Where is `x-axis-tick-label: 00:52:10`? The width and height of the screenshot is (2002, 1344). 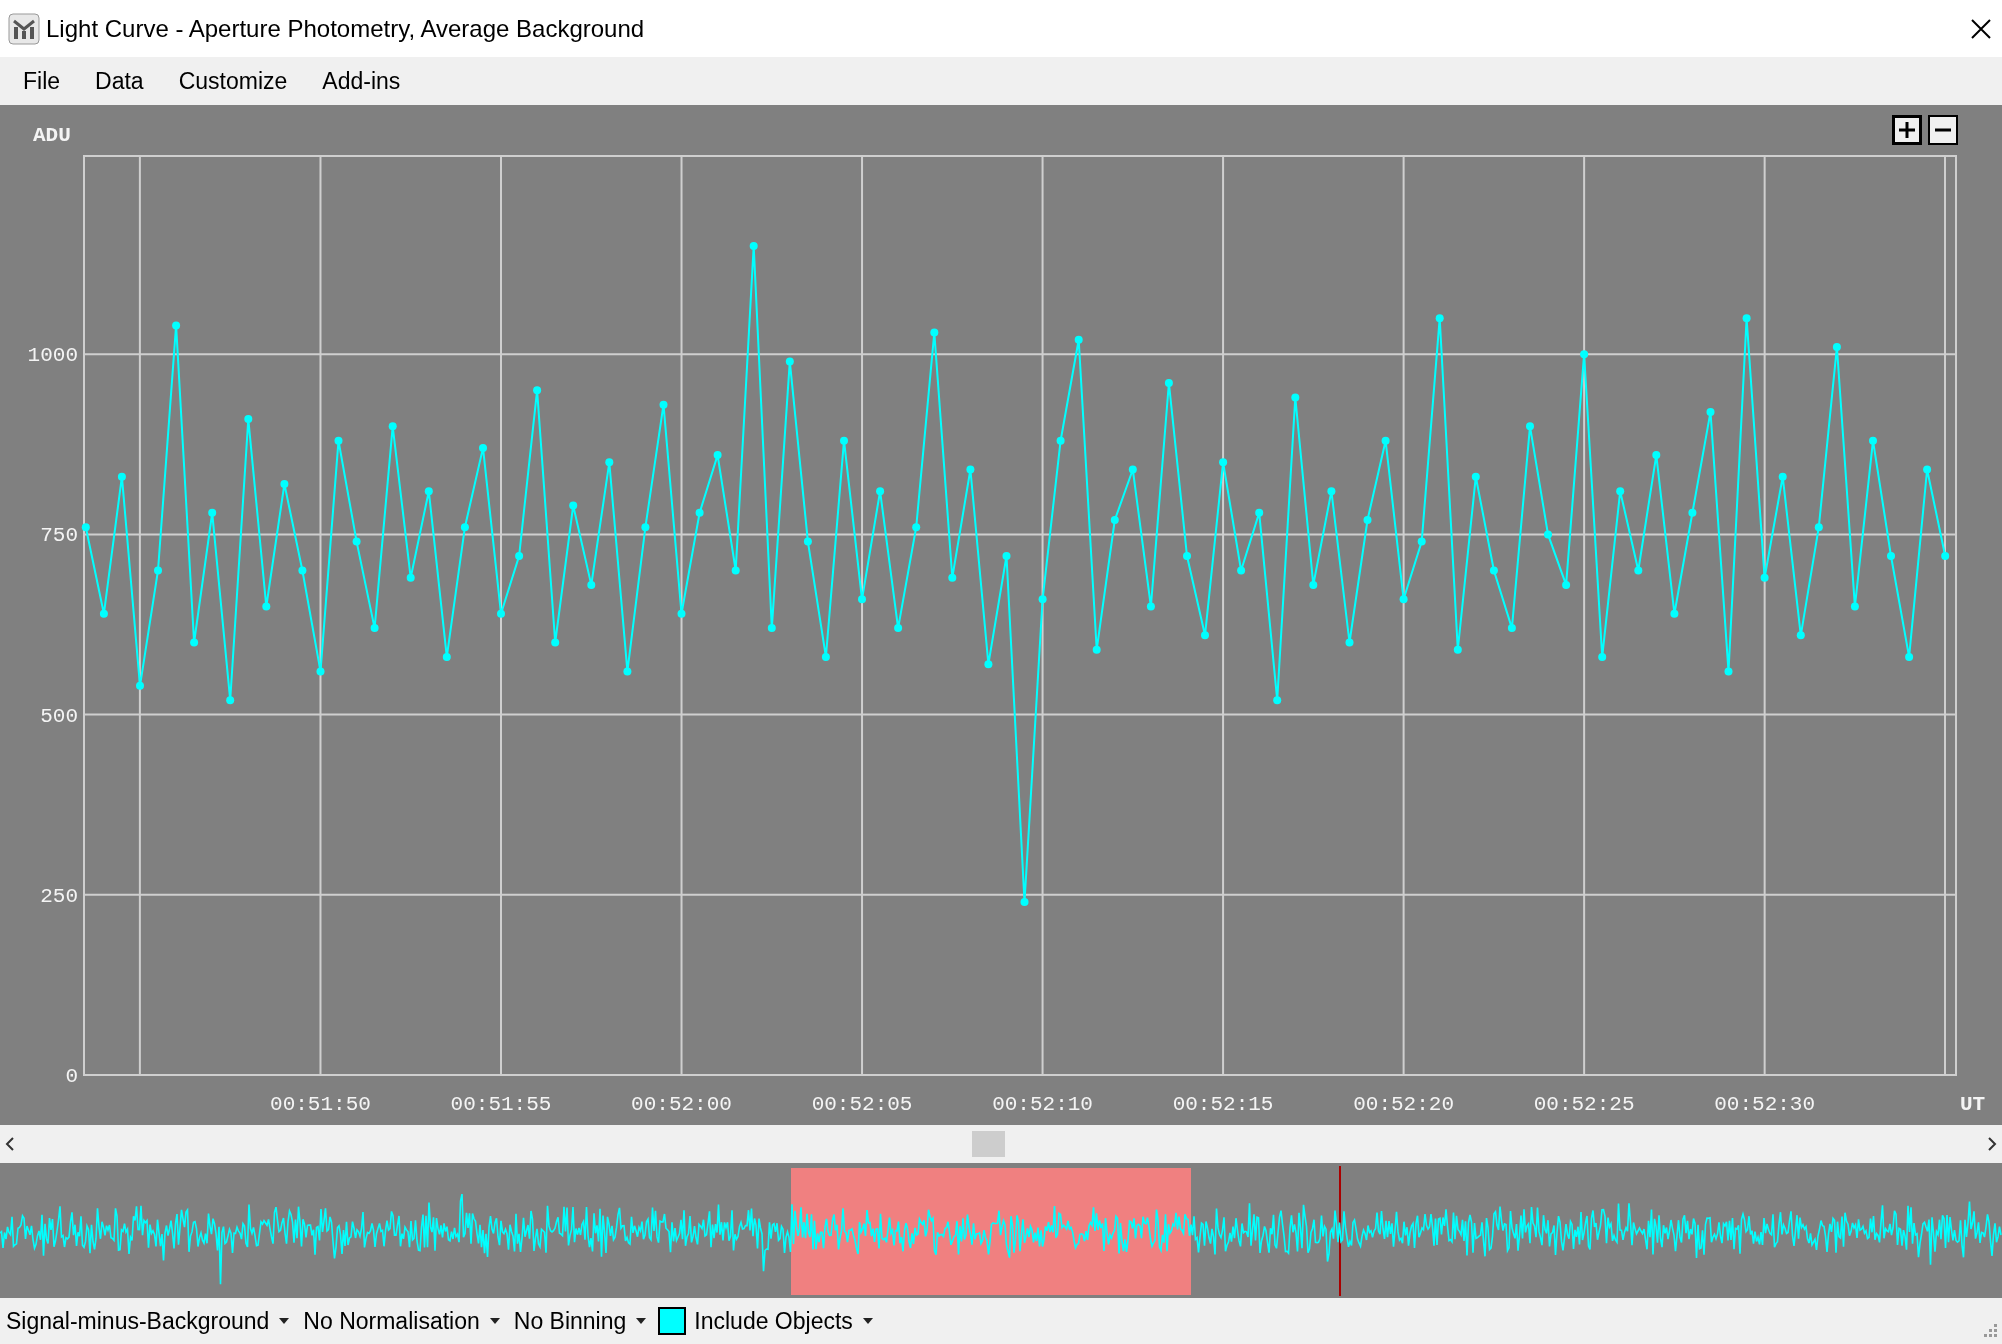
x-axis-tick-label: 00:52:10 is located at coordinates (1042, 1104).